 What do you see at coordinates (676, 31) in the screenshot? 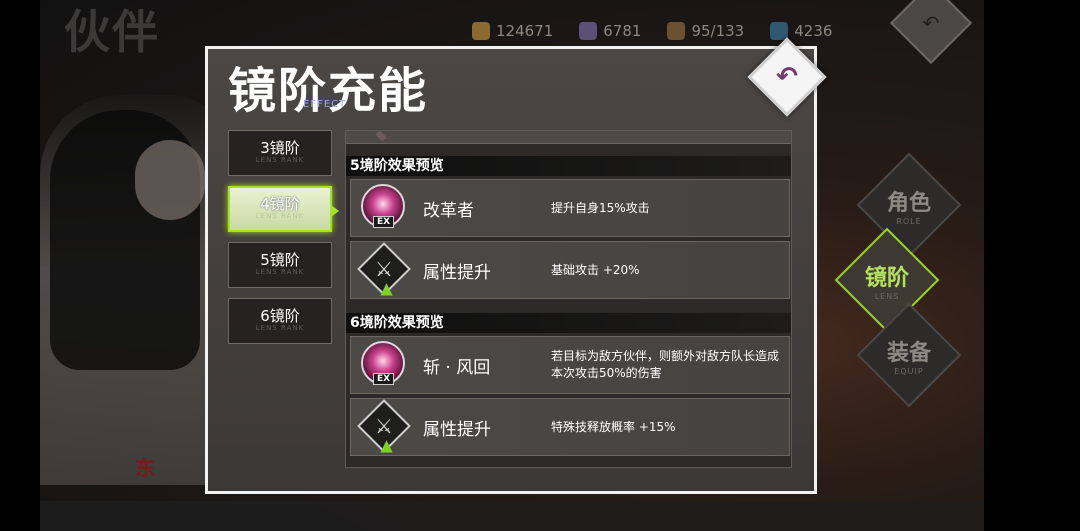
I see `chest-icon` at bounding box center [676, 31].